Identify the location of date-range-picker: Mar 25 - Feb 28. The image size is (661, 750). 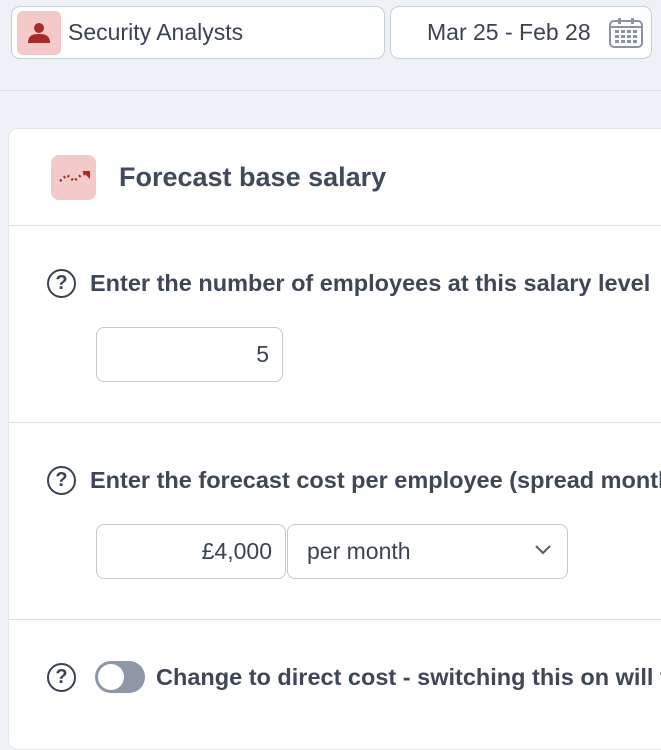
(521, 32).